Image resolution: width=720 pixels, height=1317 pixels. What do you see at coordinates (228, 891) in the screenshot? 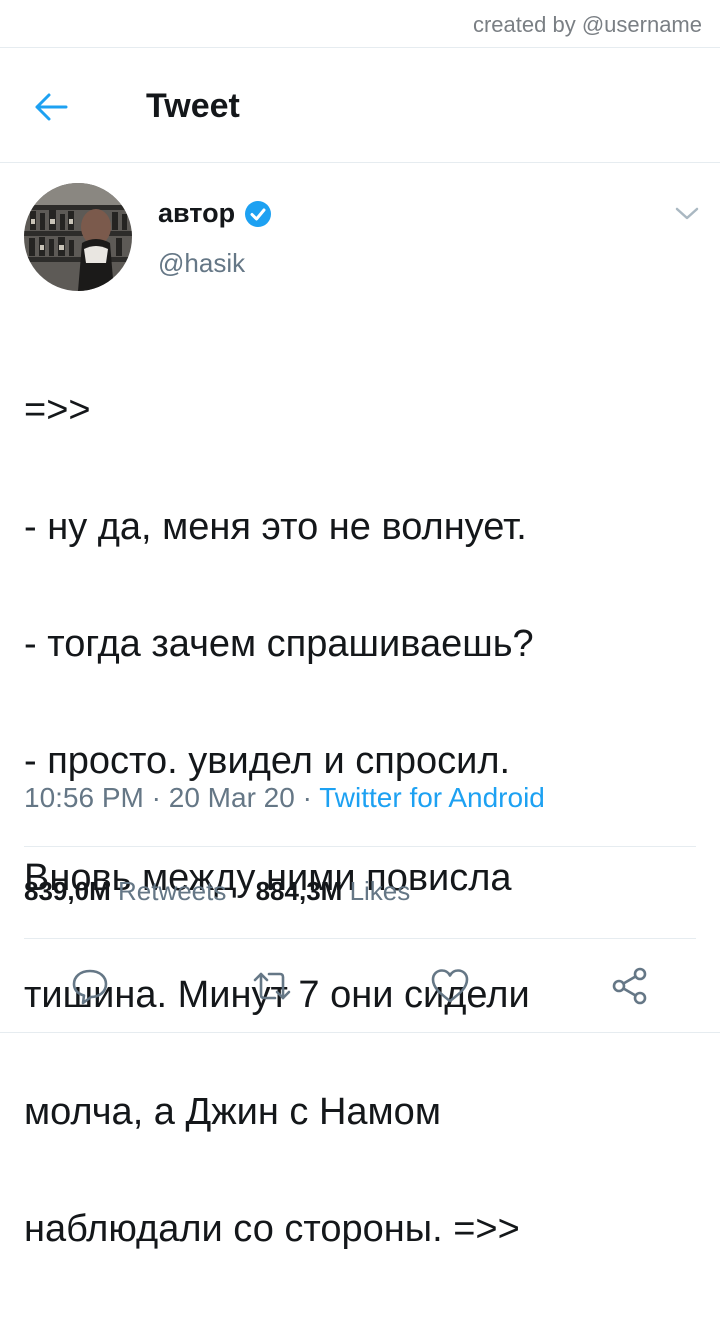
I see `tweet-stats: 839,0M Retweets 884,3M Likes` at bounding box center [228, 891].